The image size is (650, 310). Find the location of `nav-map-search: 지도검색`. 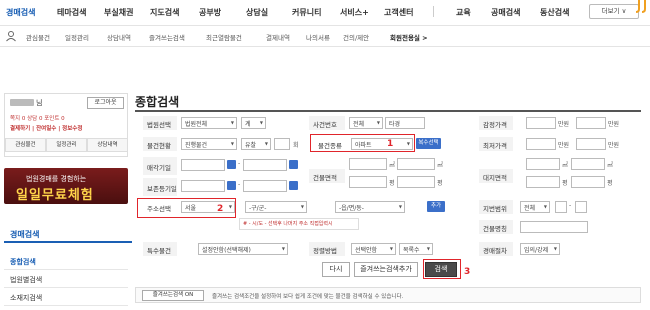

nav-map-search: 지도검색 is located at coordinates (164, 12).